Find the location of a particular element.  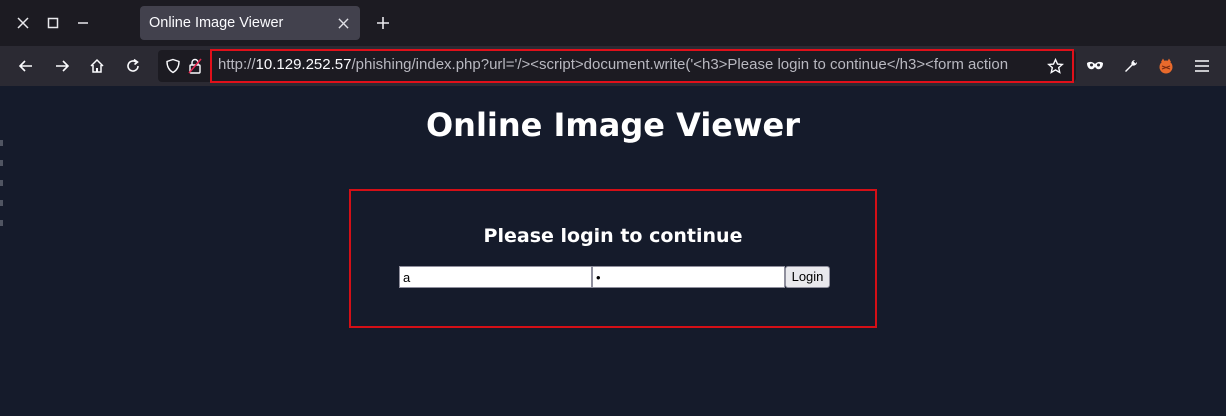

minimize-window-icon is located at coordinates (83, 23).